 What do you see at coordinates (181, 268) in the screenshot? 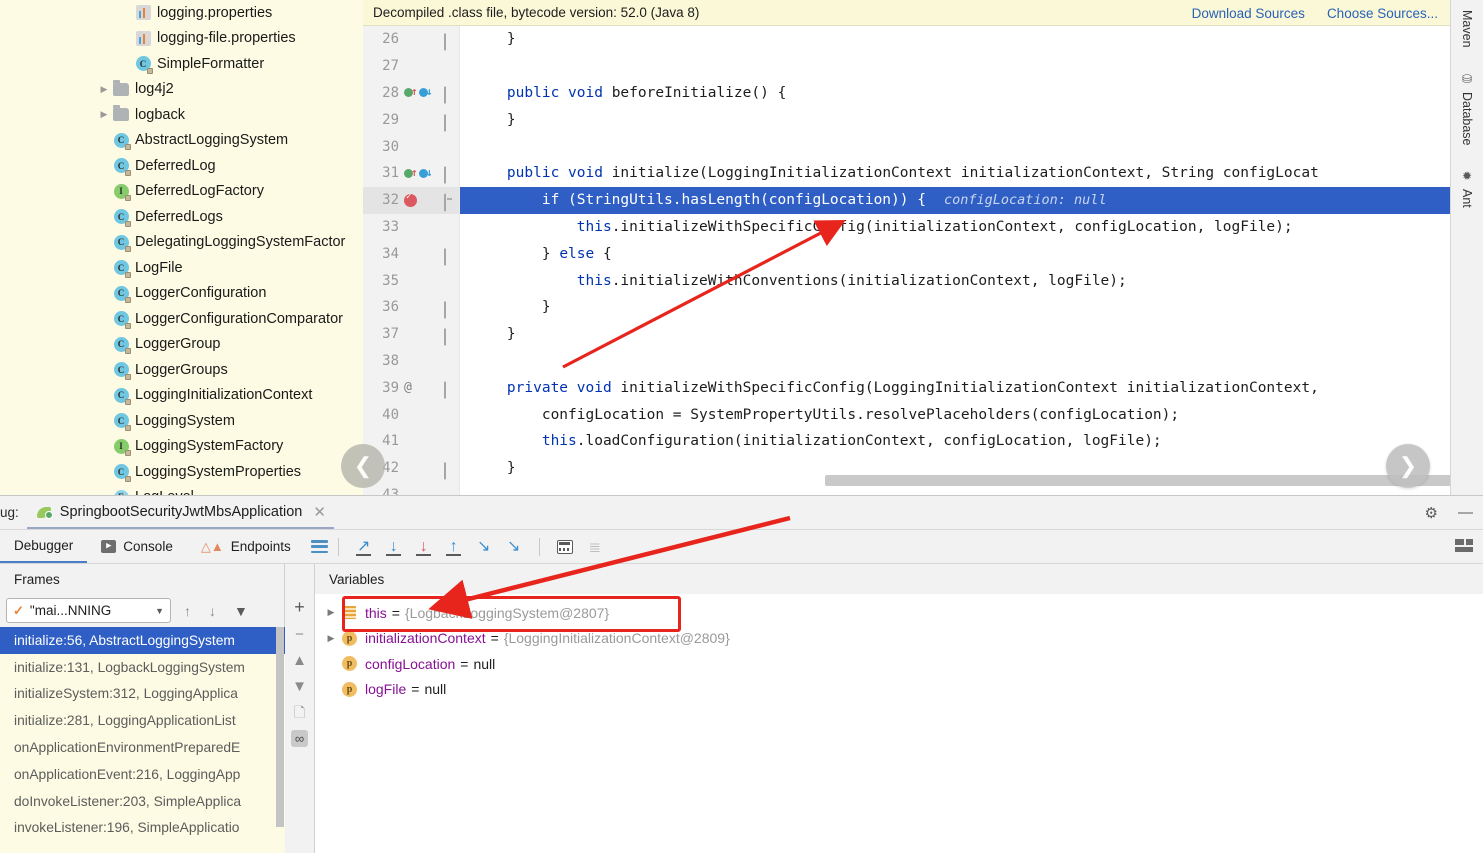
I see `tree-item: ▶CLogFile` at bounding box center [181, 268].